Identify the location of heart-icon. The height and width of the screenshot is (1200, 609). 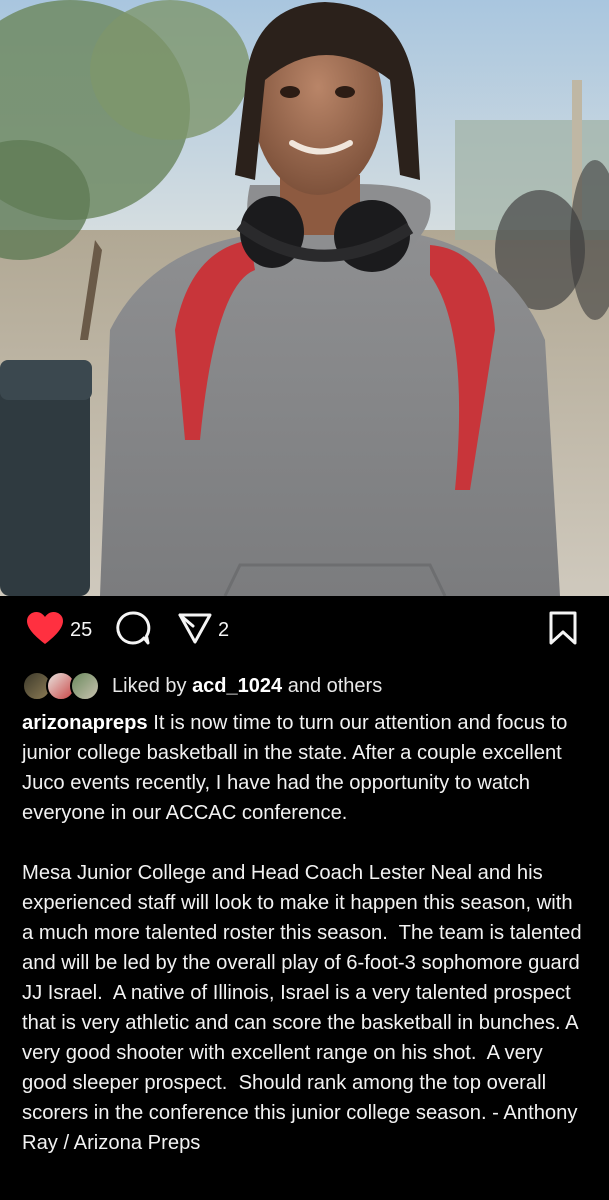
(45, 630).